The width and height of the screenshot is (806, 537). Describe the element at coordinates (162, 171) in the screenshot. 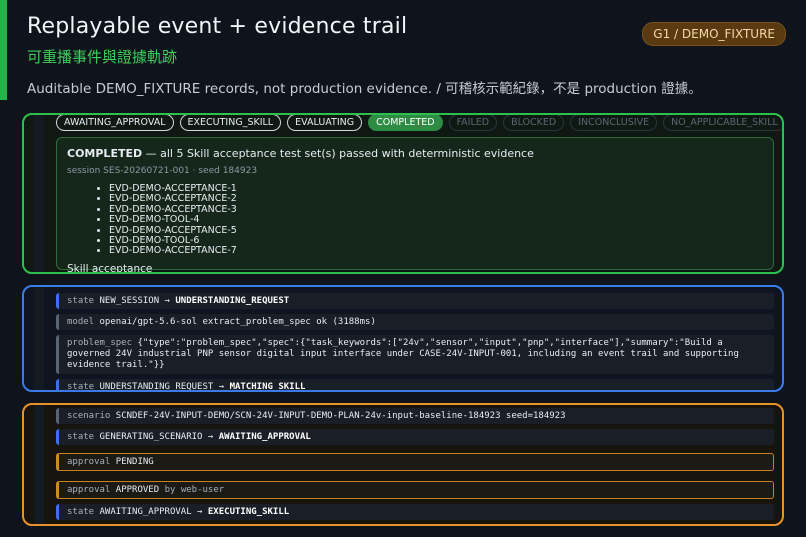

I see `session-meta: session SES-20260721-001 · seed 184923` at that location.